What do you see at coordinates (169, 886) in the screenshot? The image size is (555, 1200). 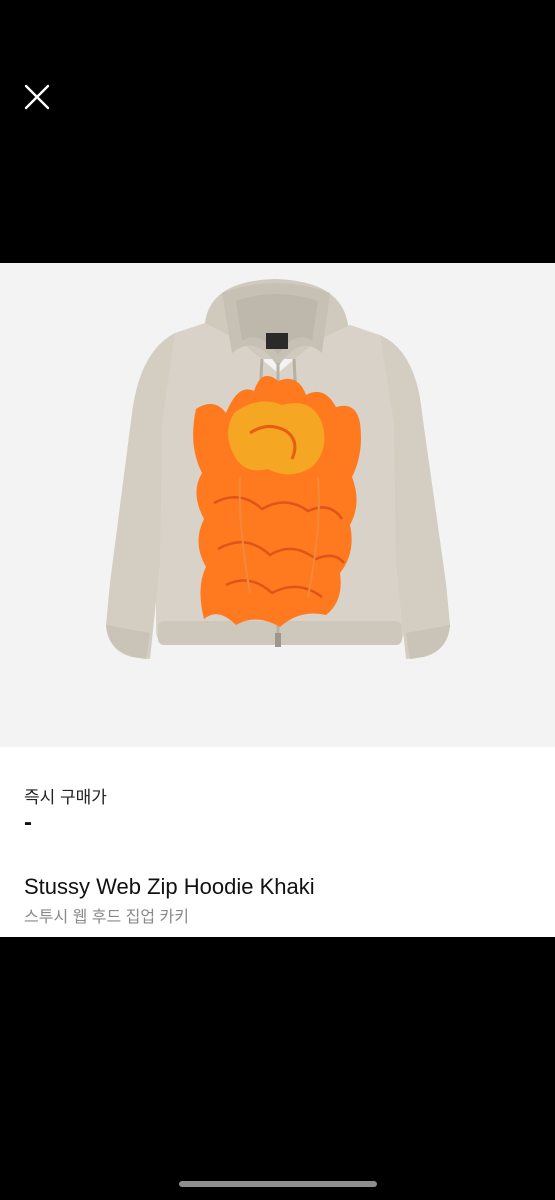 I see `product-name: Stussy Web Zip Hoodie Khaki` at bounding box center [169, 886].